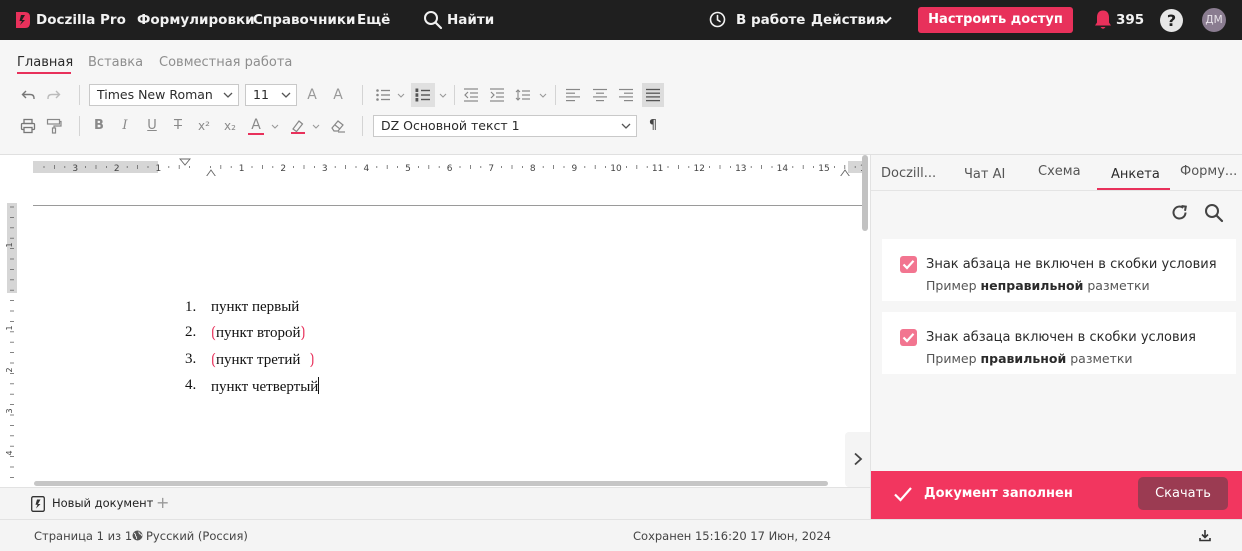 The height and width of the screenshot is (551, 1242). Describe the element at coordinates (162, 502) in the screenshot. I see `add-document-button: +` at that location.